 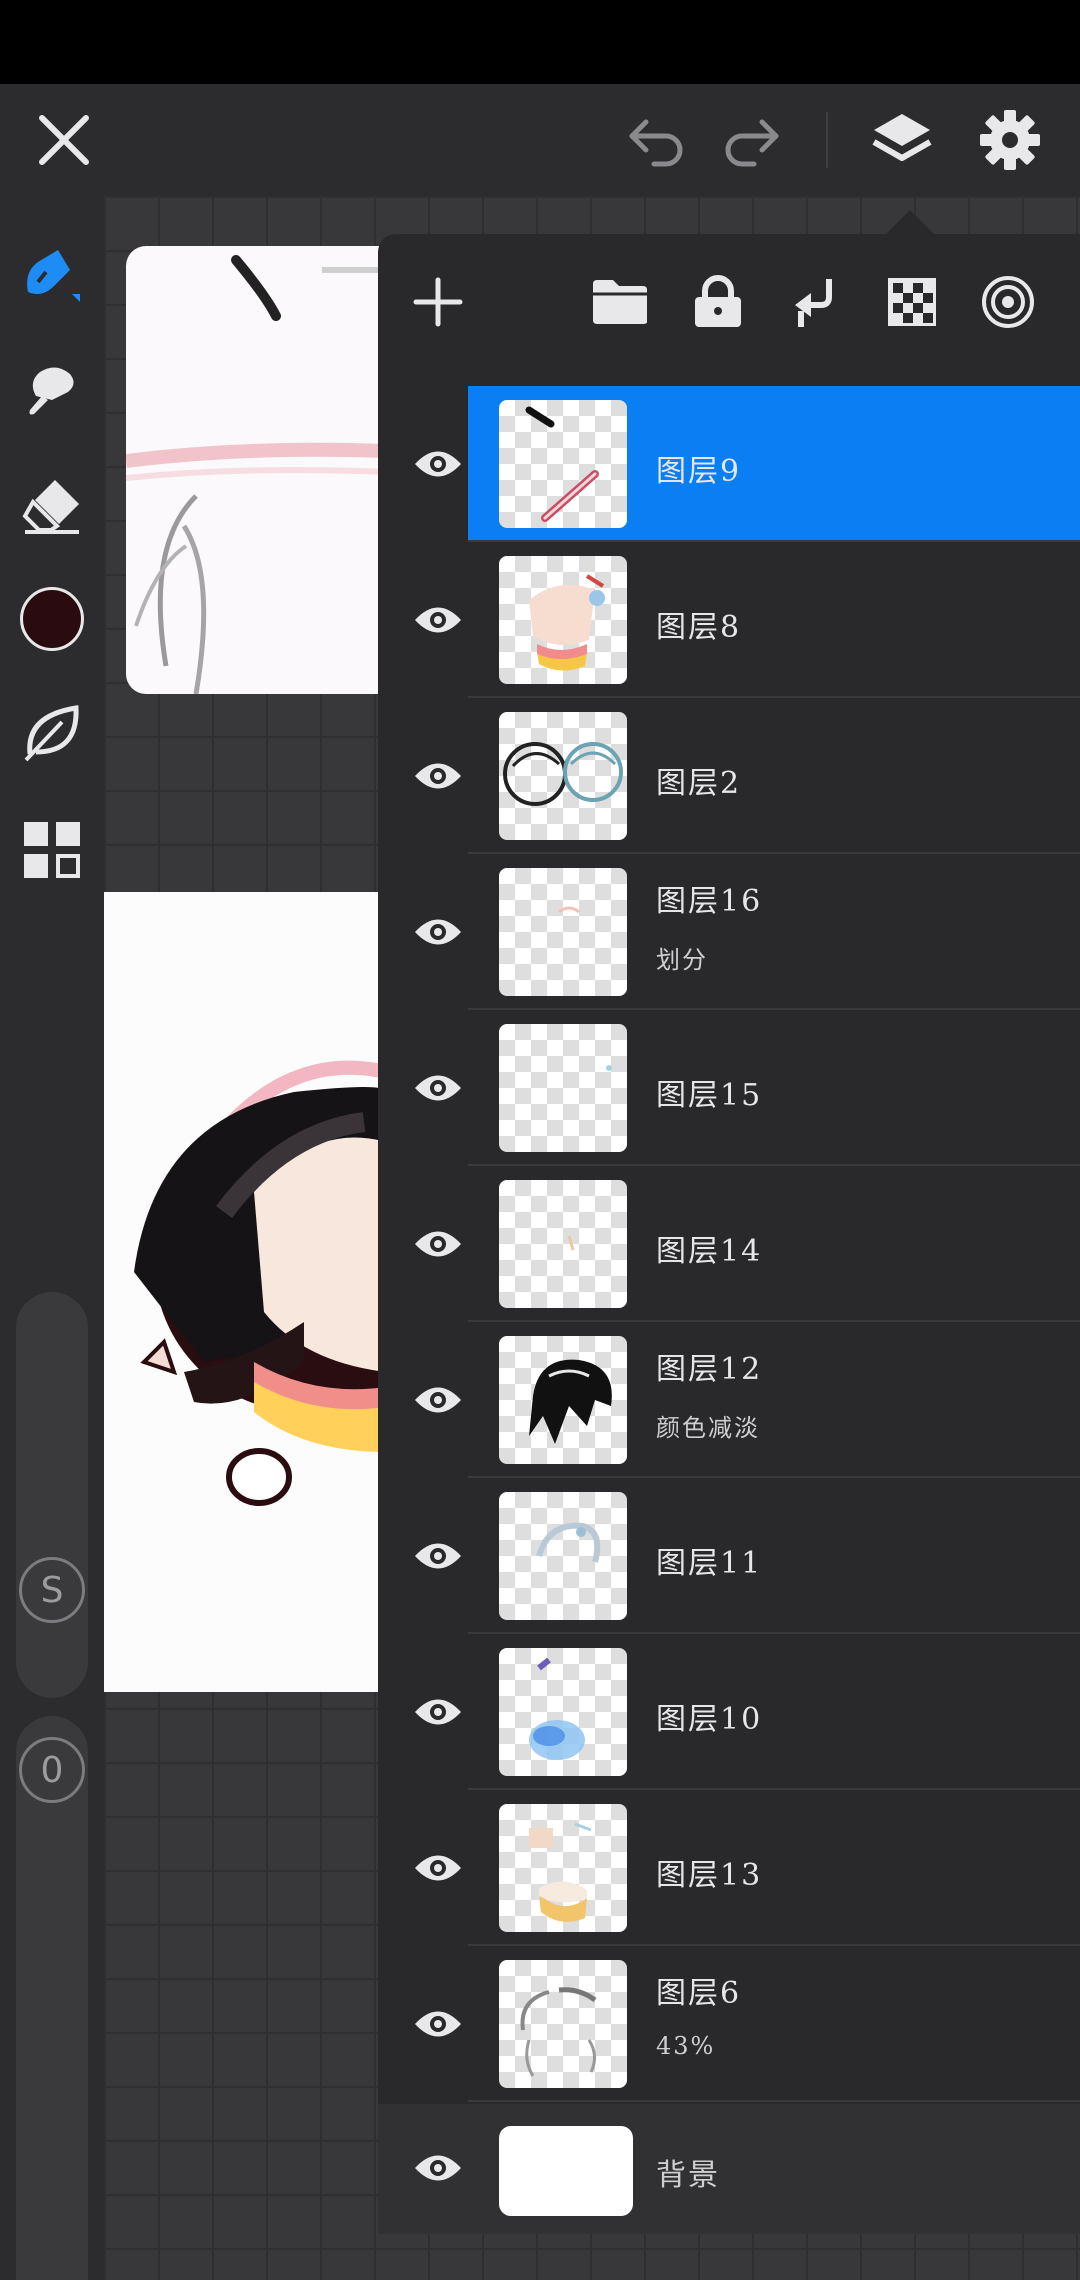 What do you see at coordinates (699, 1993) in the screenshot?
I see `layer-name: 图层6` at bounding box center [699, 1993].